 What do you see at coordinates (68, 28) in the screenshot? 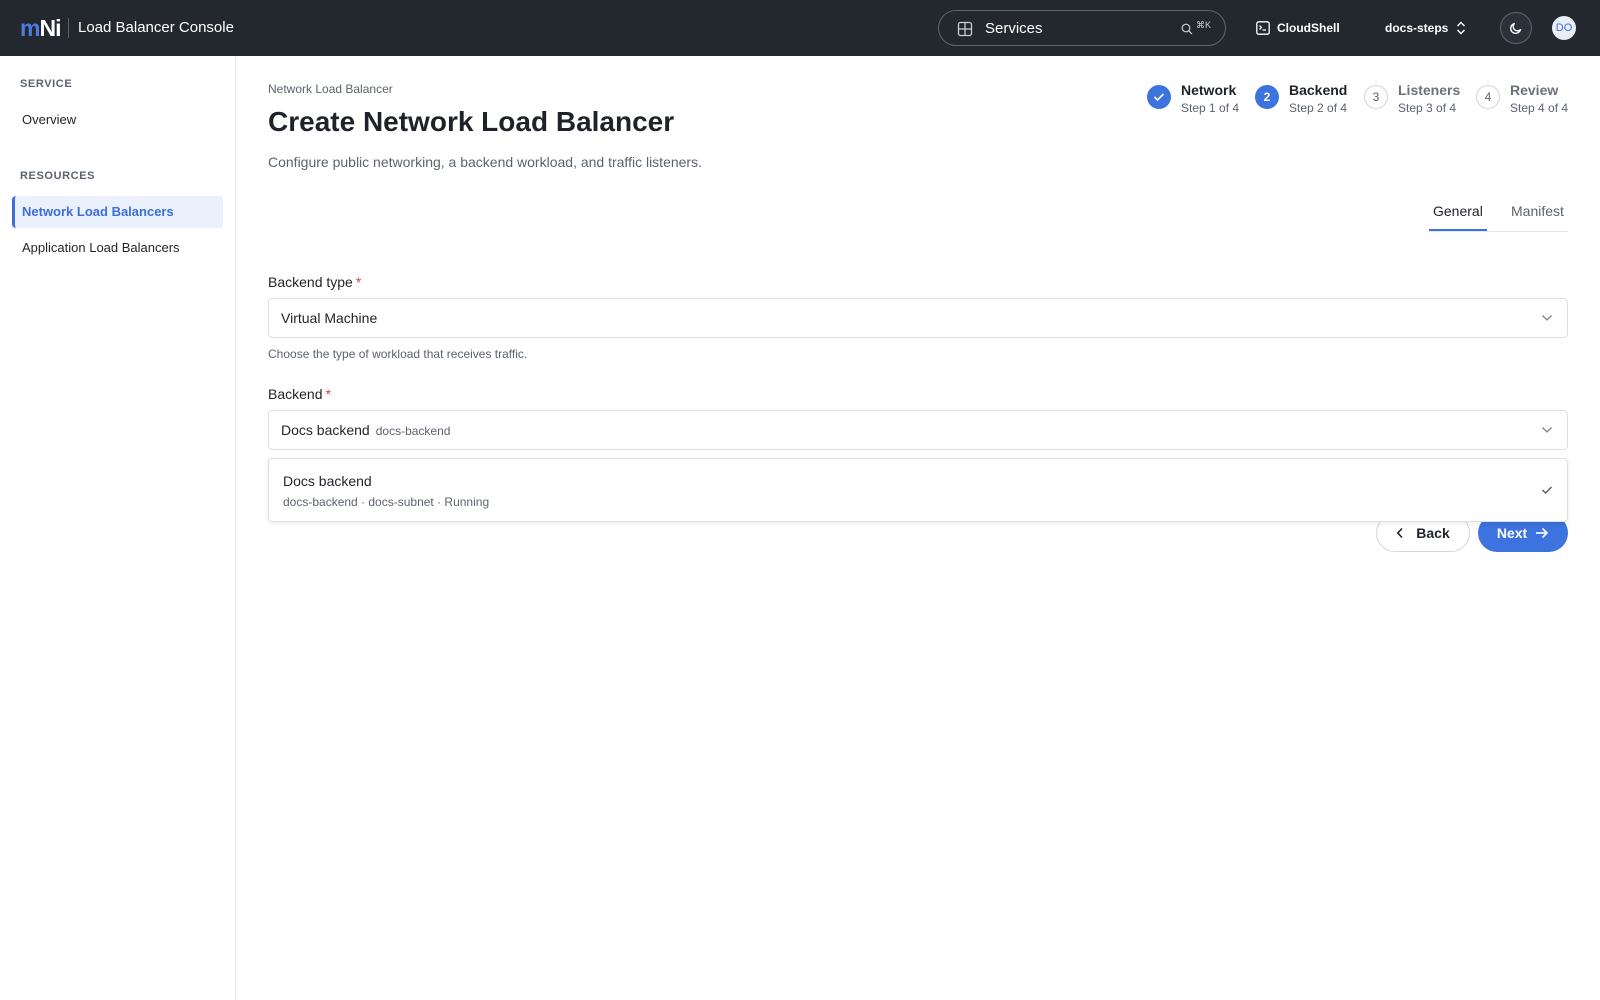
I see `topbar-divider` at bounding box center [68, 28].